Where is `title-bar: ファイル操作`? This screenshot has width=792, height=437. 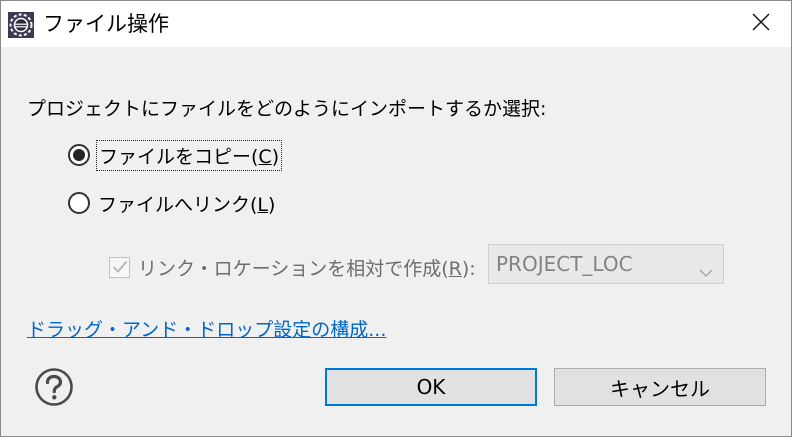
title-bar: ファイル操作 is located at coordinates (396, 24).